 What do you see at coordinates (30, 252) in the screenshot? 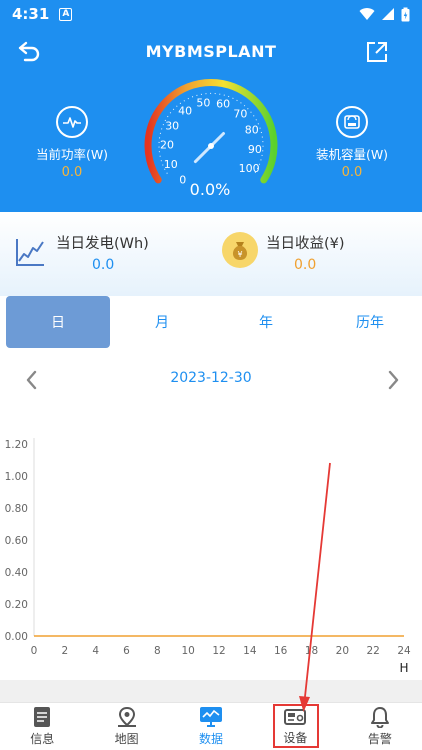
I see `line-chart-icon` at bounding box center [30, 252].